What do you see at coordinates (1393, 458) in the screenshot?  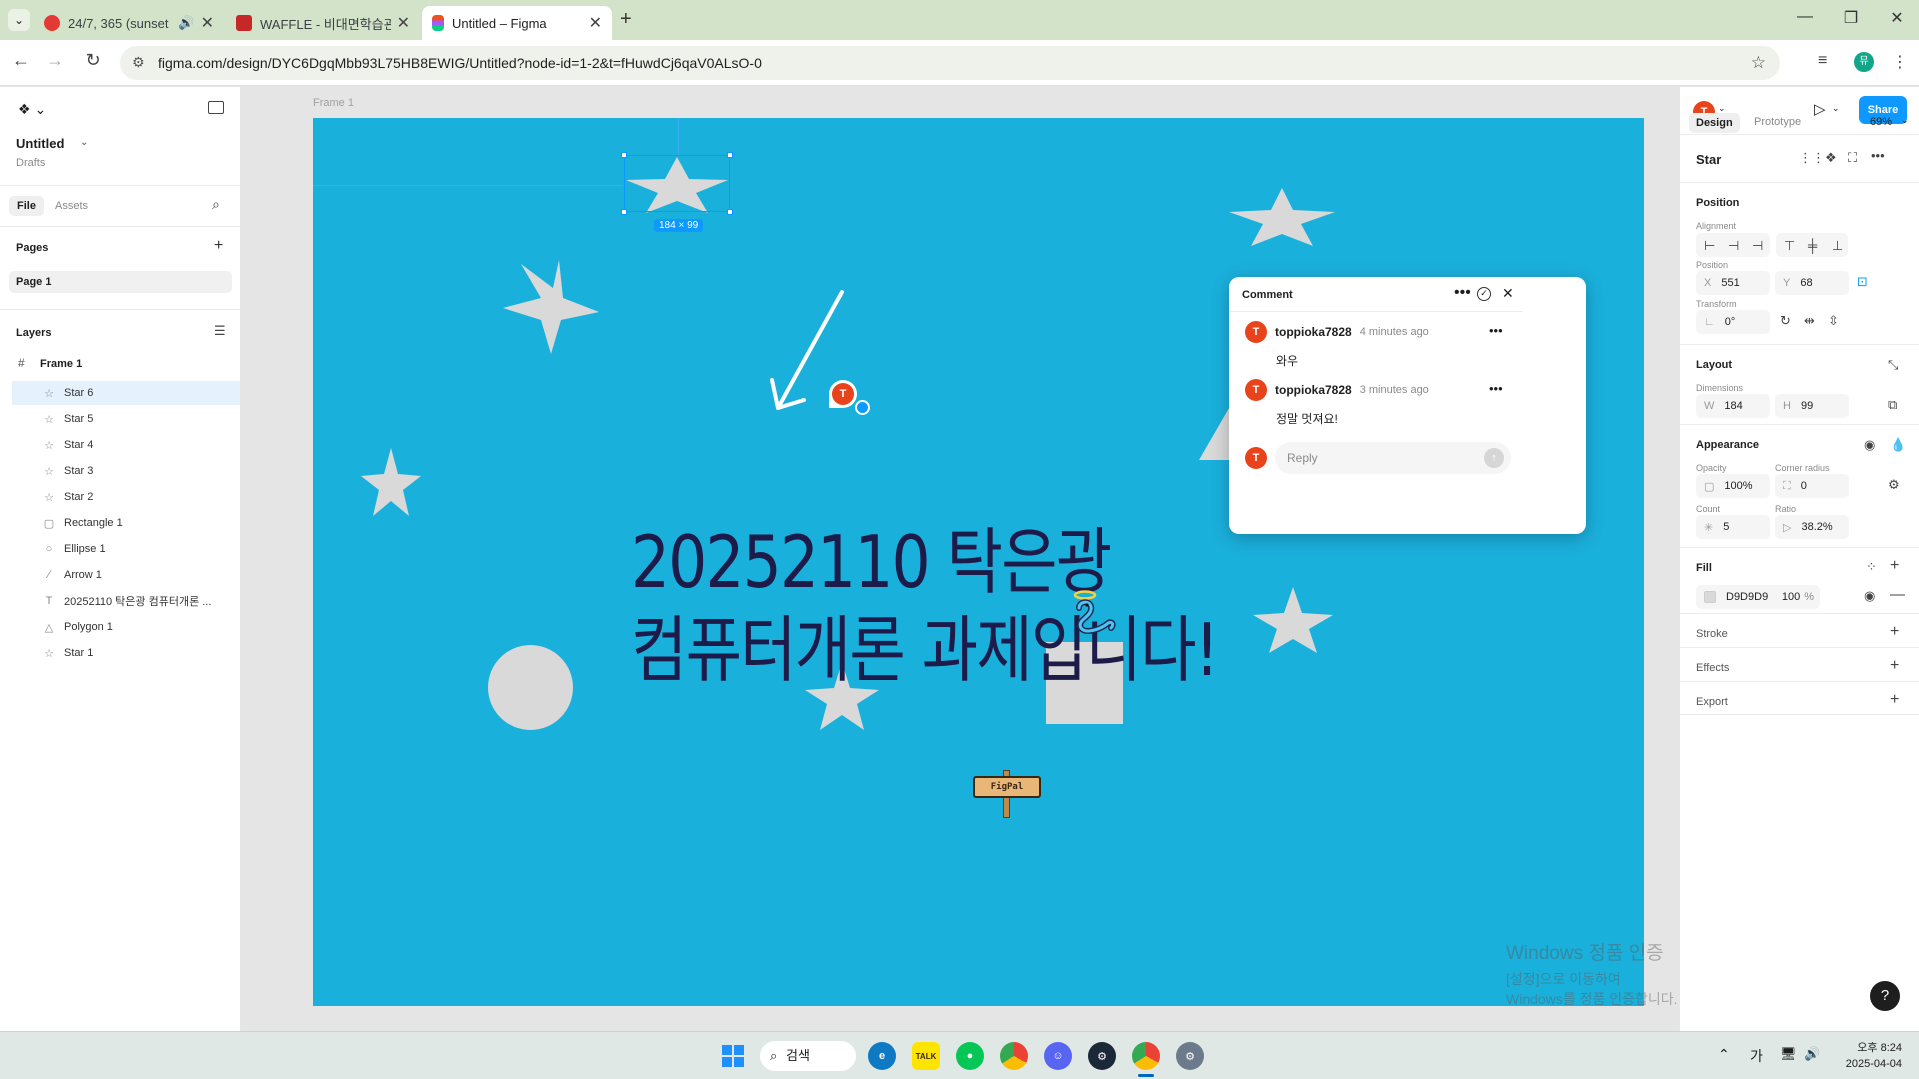 I see `reply-input: Reply ↑` at bounding box center [1393, 458].